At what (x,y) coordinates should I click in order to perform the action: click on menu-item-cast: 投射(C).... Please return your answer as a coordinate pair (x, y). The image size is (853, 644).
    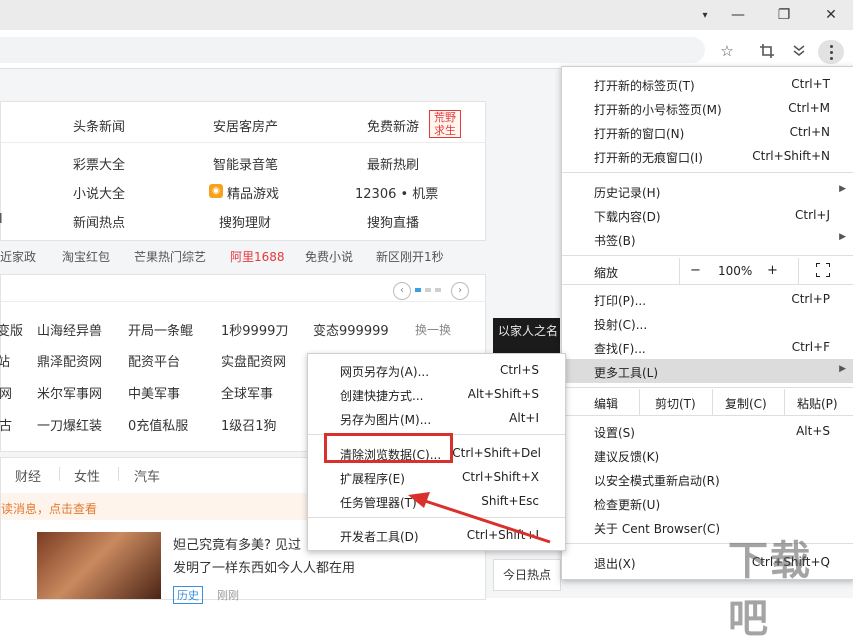
    Looking at the image, I should click on (707, 323).